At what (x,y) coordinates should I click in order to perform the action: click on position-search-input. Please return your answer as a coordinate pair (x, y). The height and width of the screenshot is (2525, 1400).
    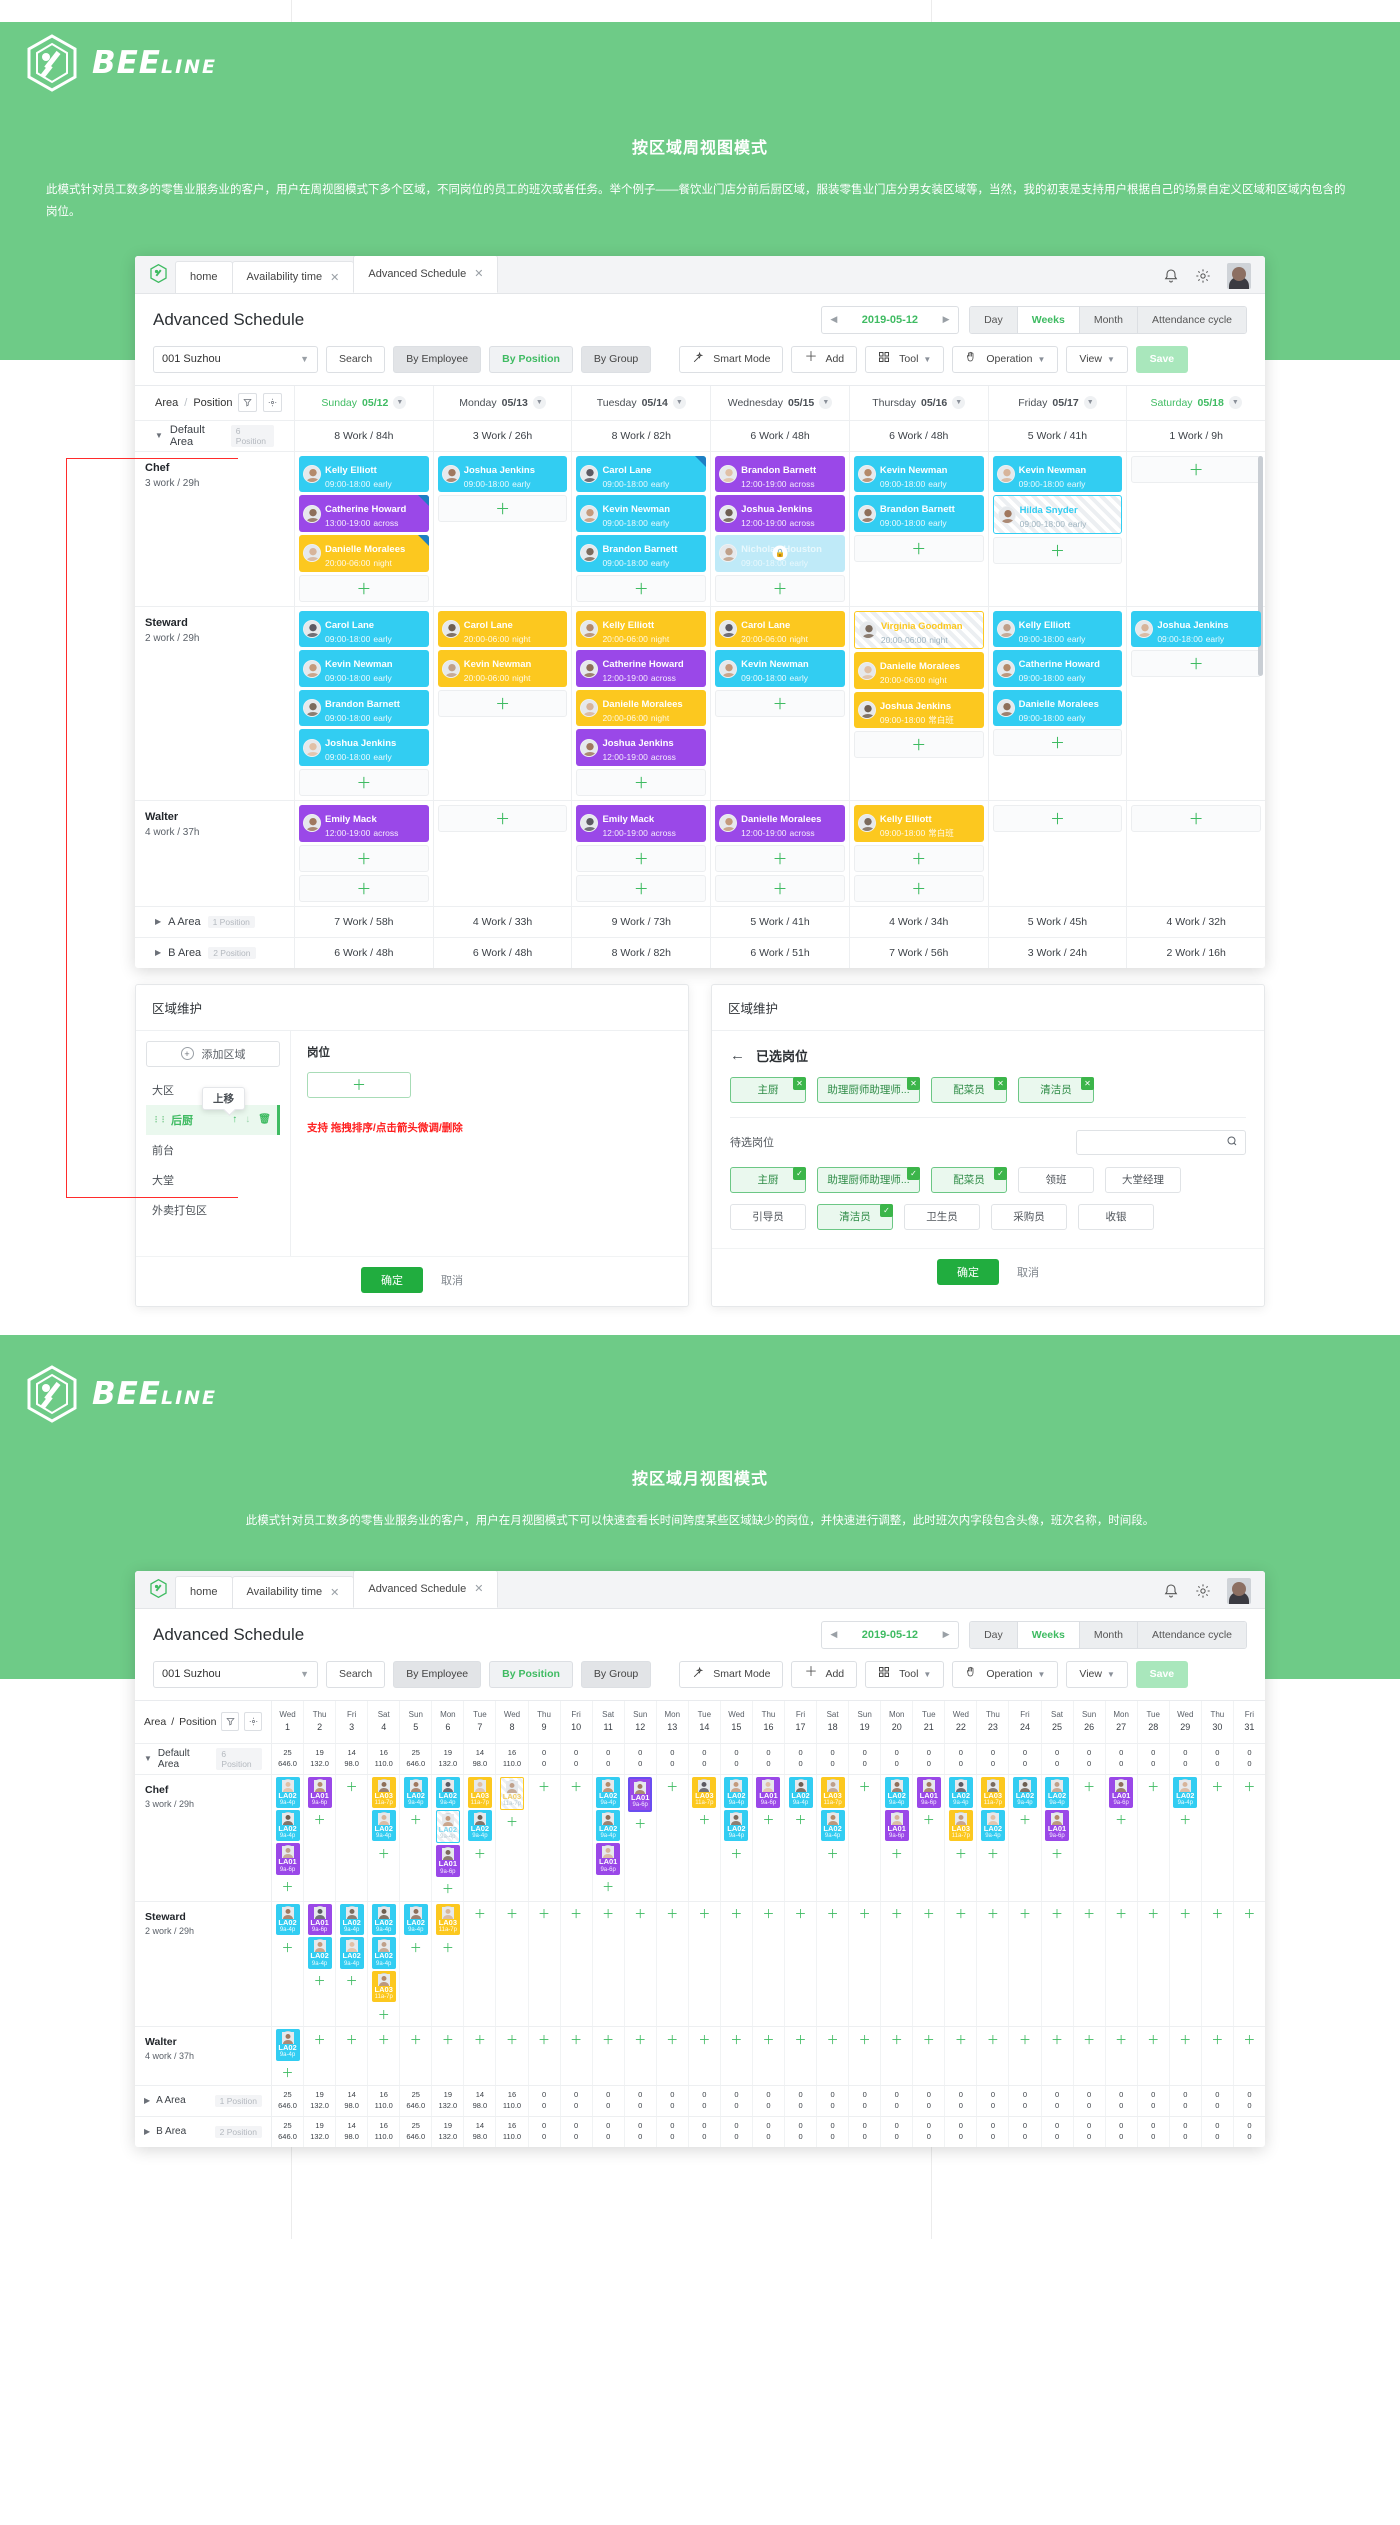
    Looking at the image, I should click on (1161, 1142).